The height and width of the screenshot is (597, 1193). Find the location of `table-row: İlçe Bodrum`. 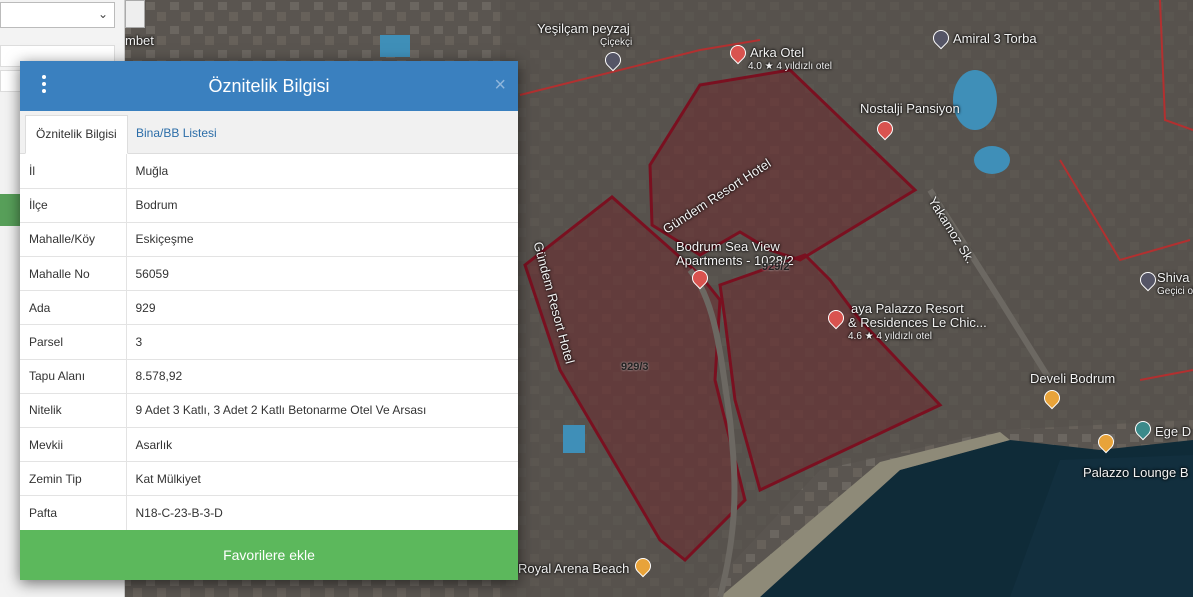

table-row: İlçe Bodrum is located at coordinates (269, 205).